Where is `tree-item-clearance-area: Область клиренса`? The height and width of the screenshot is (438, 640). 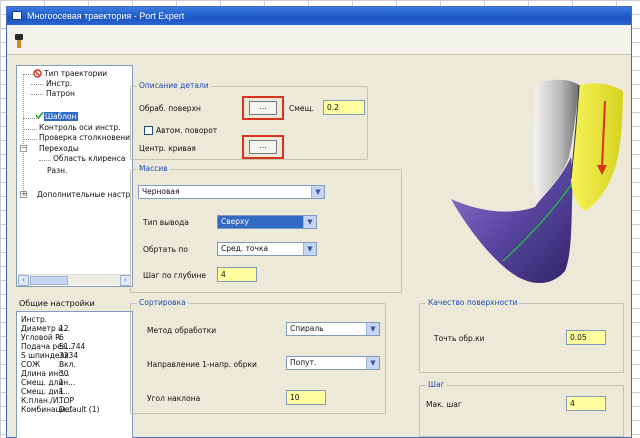 tree-item-clearance-area: Область клиренса is located at coordinates (89, 158).